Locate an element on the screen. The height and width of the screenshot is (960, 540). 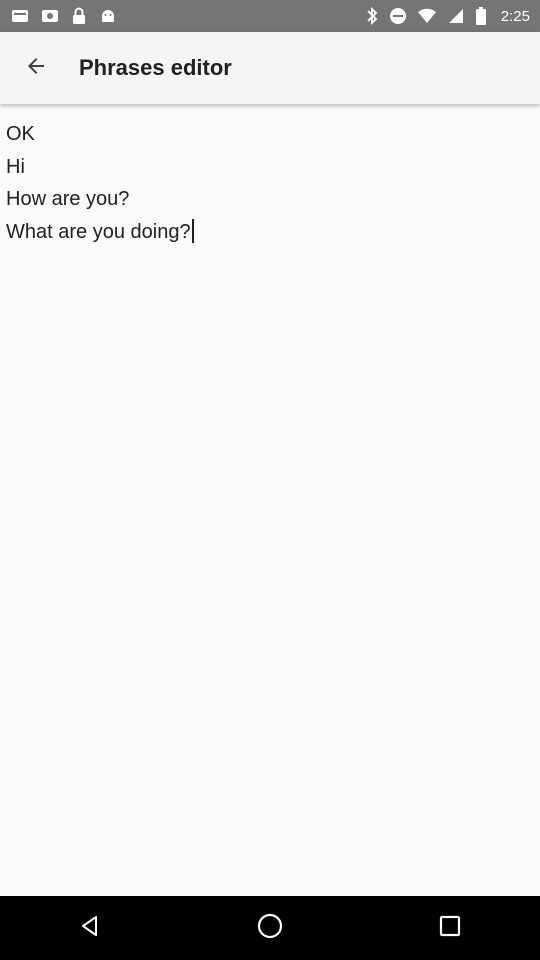
editor-line: OK is located at coordinates (20, 134).